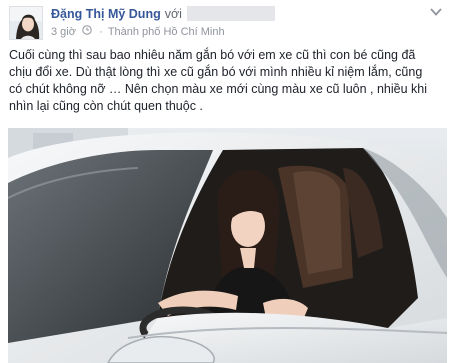 The image size is (454, 363). I want to click on chevron-down-icon, so click(436, 12).